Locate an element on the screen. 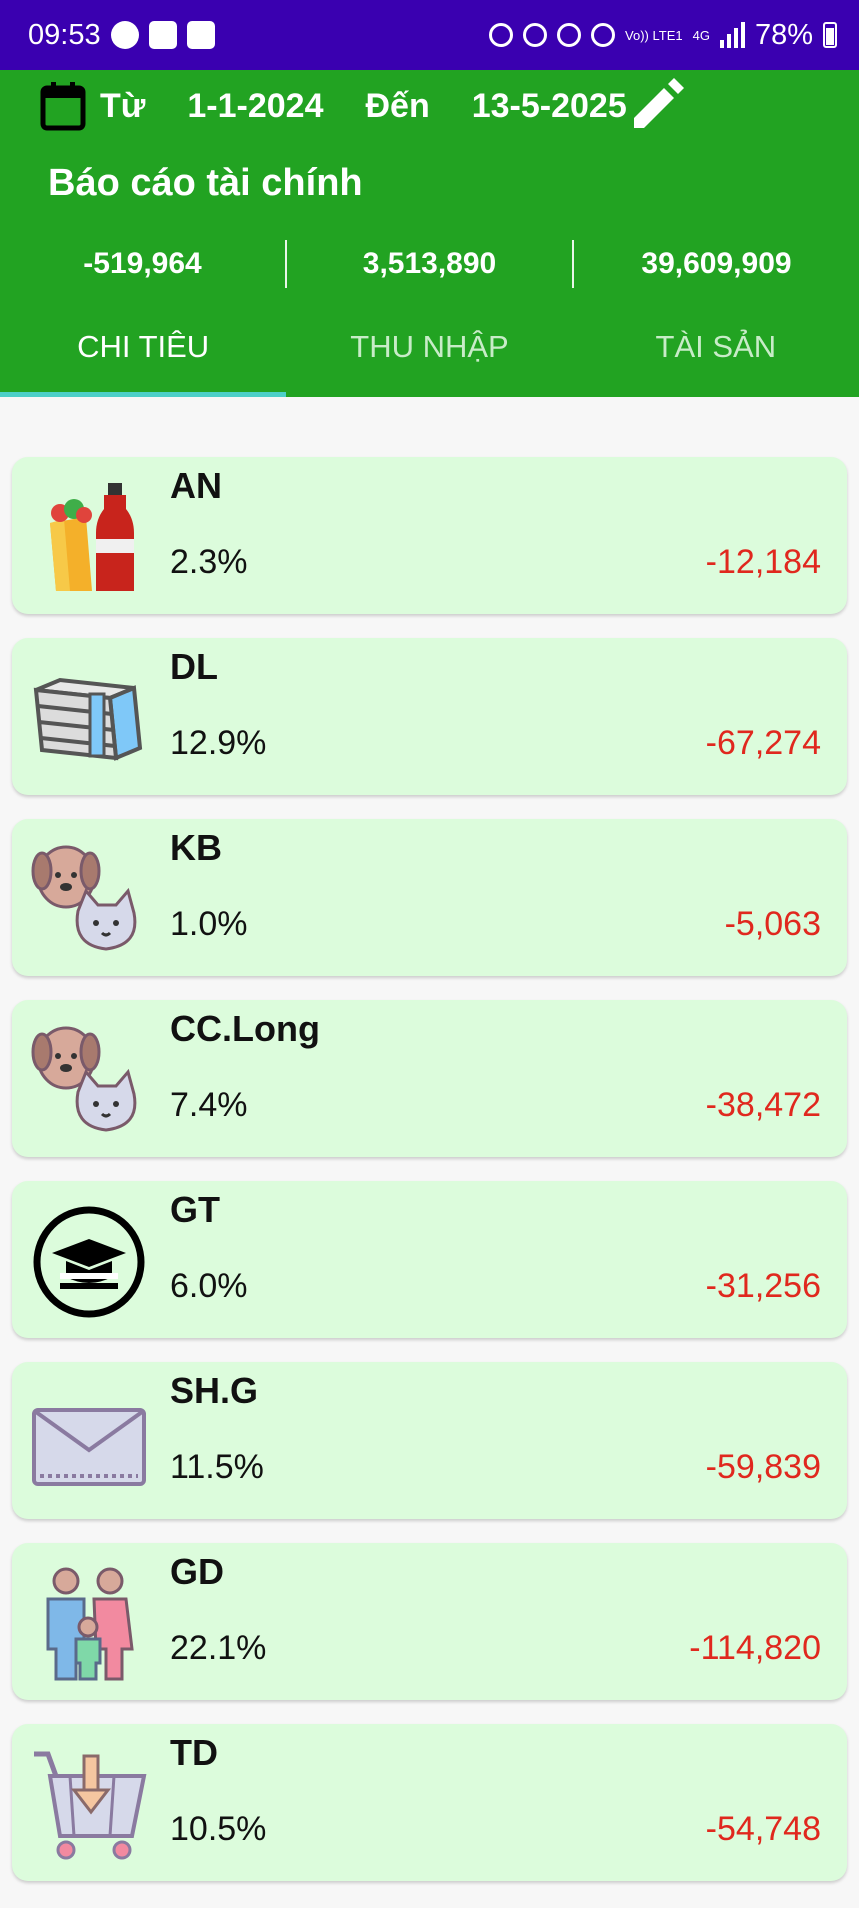 This screenshot has width=859, height=1908. tab-thu-nhap: THU NHẬP is located at coordinates (429, 348).